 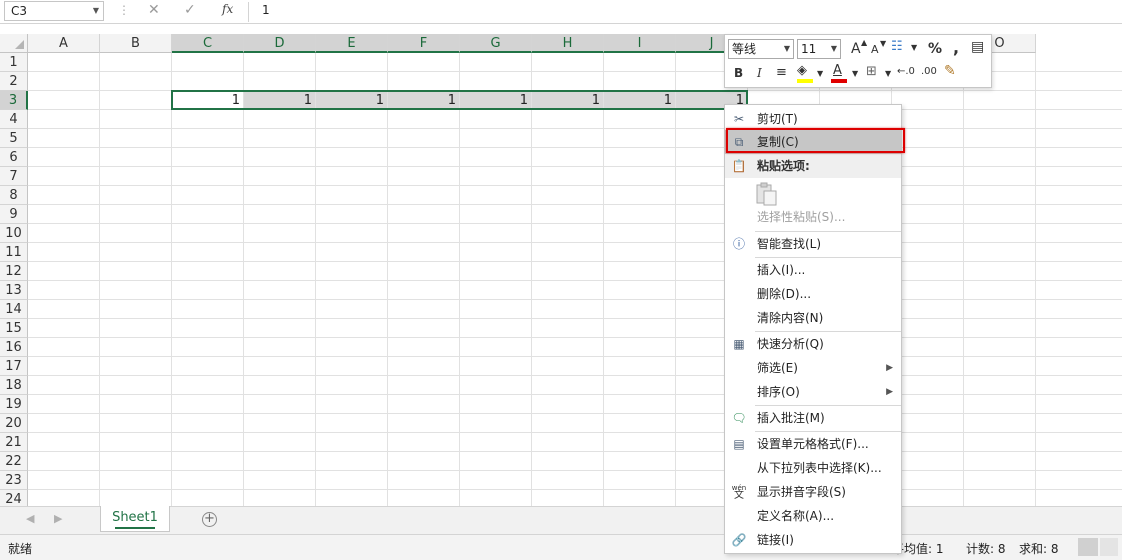 I want to click on row-header: 17, so click(x=14, y=366).